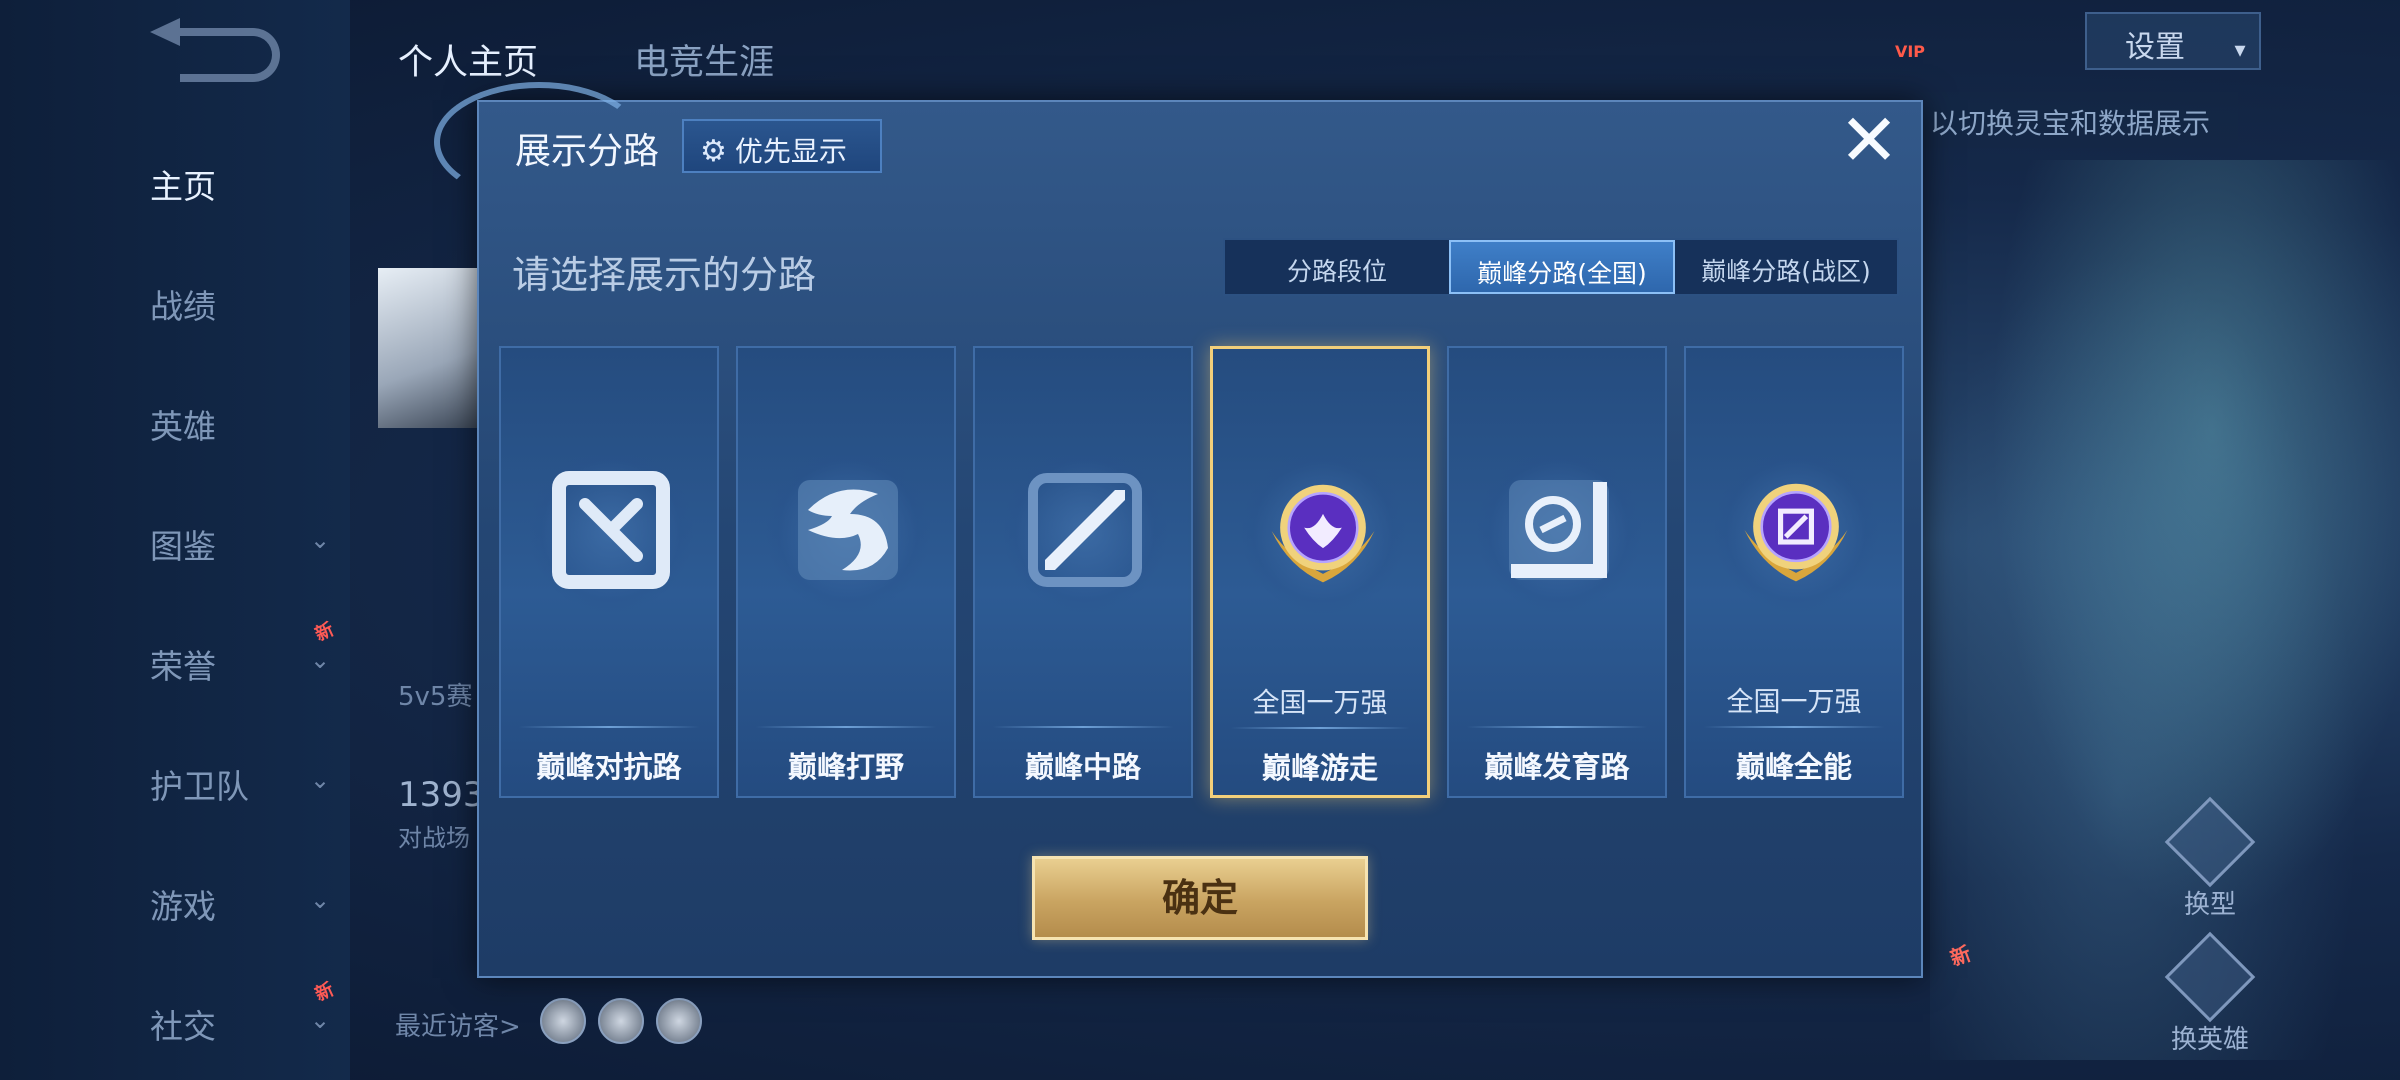  What do you see at coordinates (1337, 267) in the screenshot?
I see `tab-lane-rank: 分路段位` at bounding box center [1337, 267].